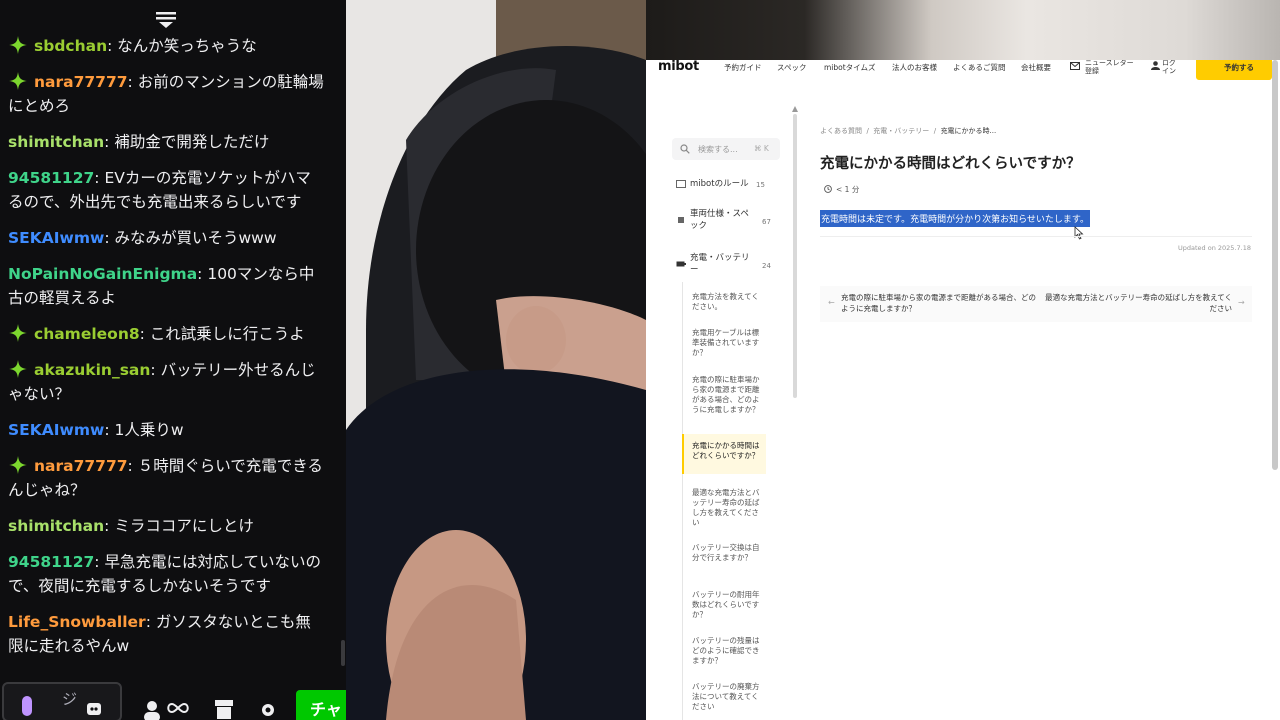 The width and height of the screenshot is (1280, 720). Describe the element at coordinates (727, 395) in the screenshot. I see `subitem-distance: 充電の際に駐車場から家の電源まで距離がある場合、どのように充電しますか？` at that location.